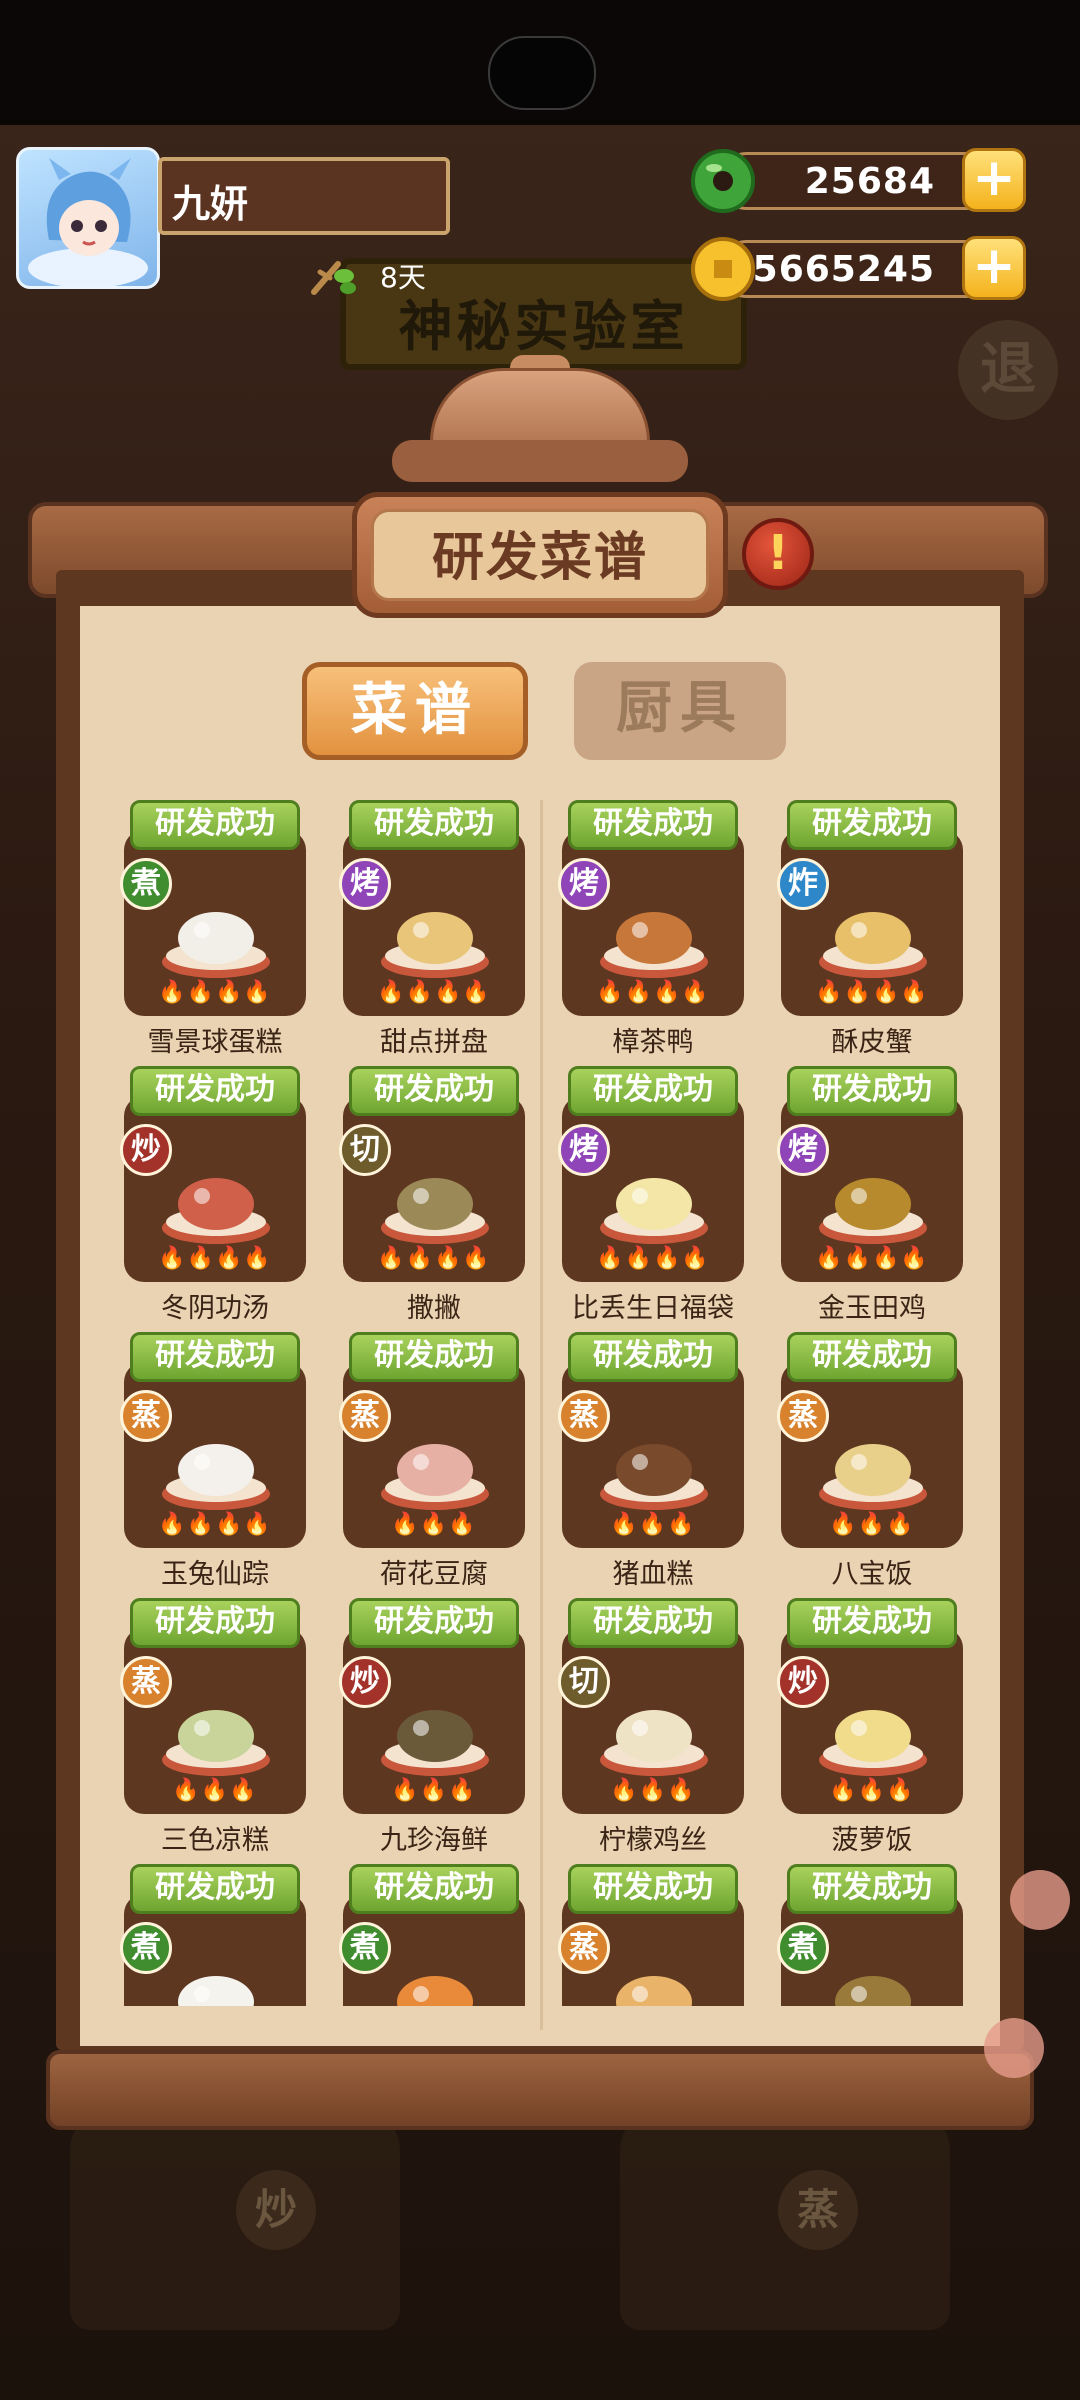 This screenshot has width=1080, height=2400. I want to click on panel-title-plate: 研发菜谱, so click(540, 555).